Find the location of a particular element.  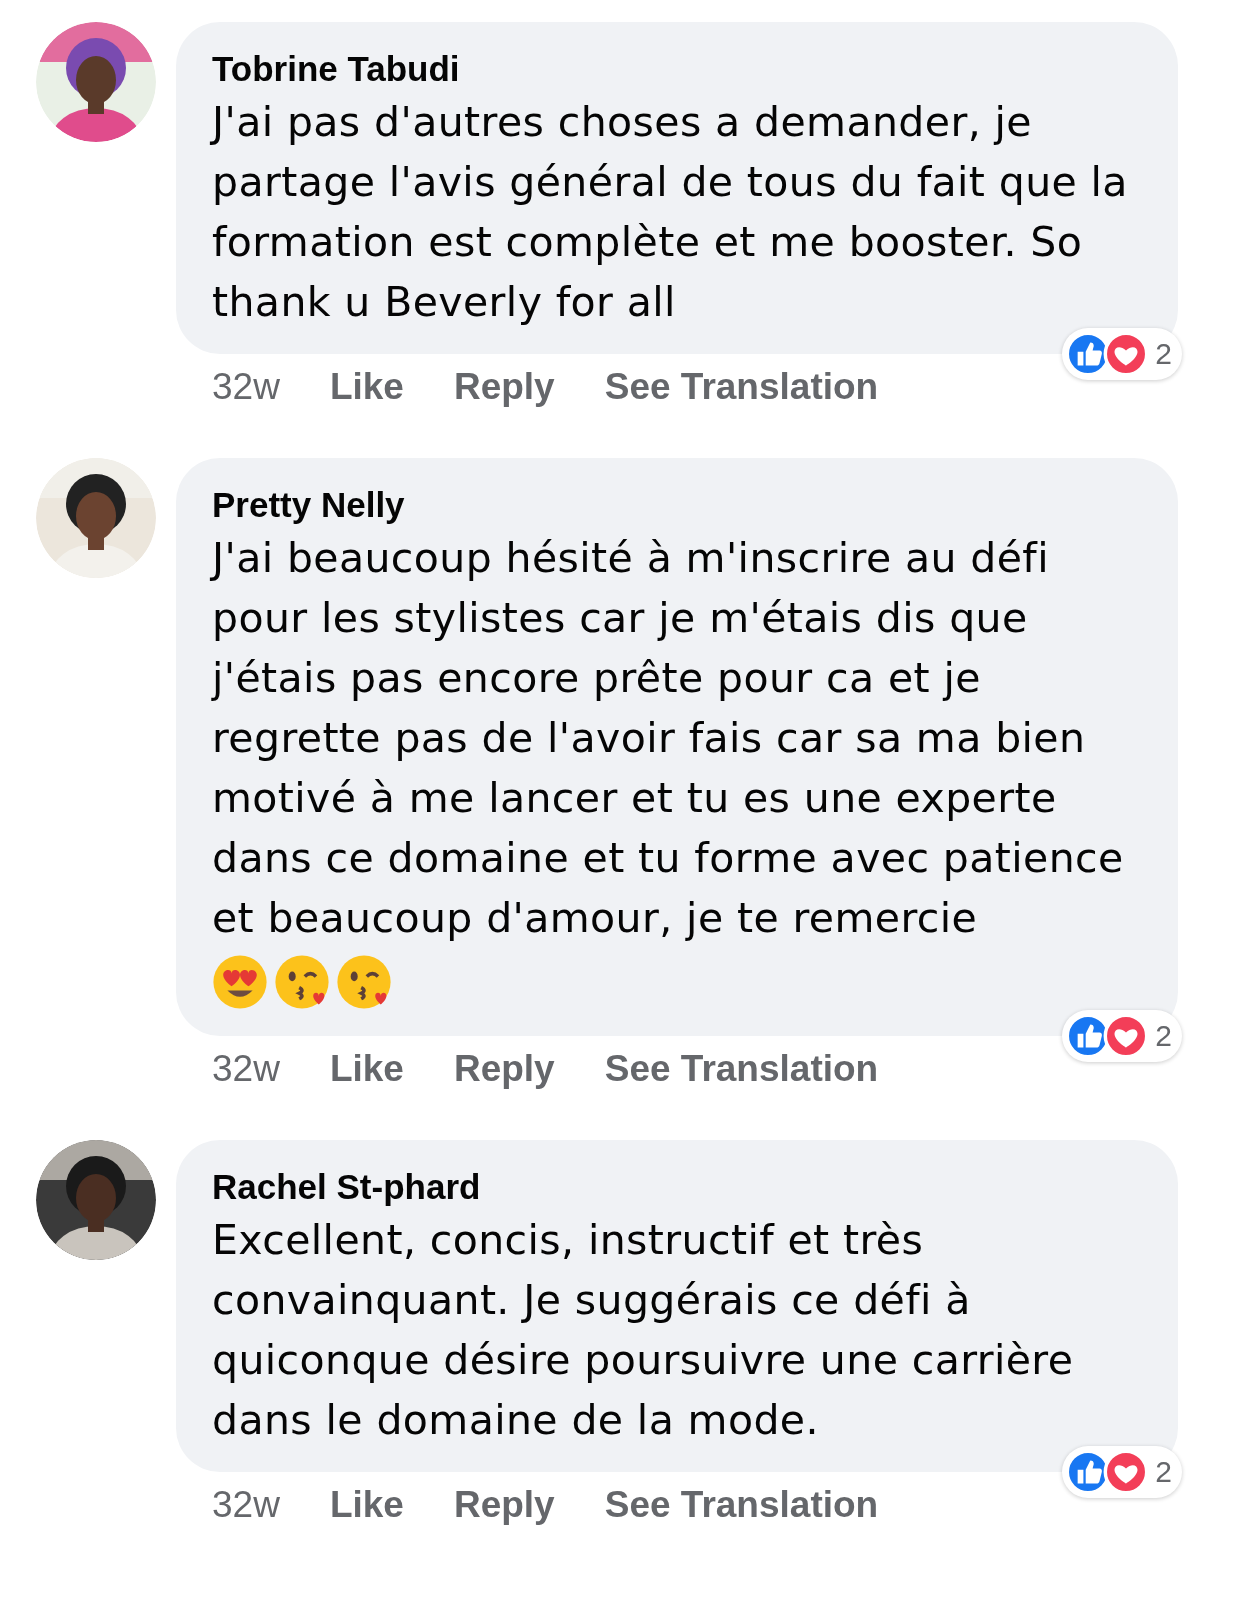

author-name: Rachel St-phard is located at coordinates (677, 1187).